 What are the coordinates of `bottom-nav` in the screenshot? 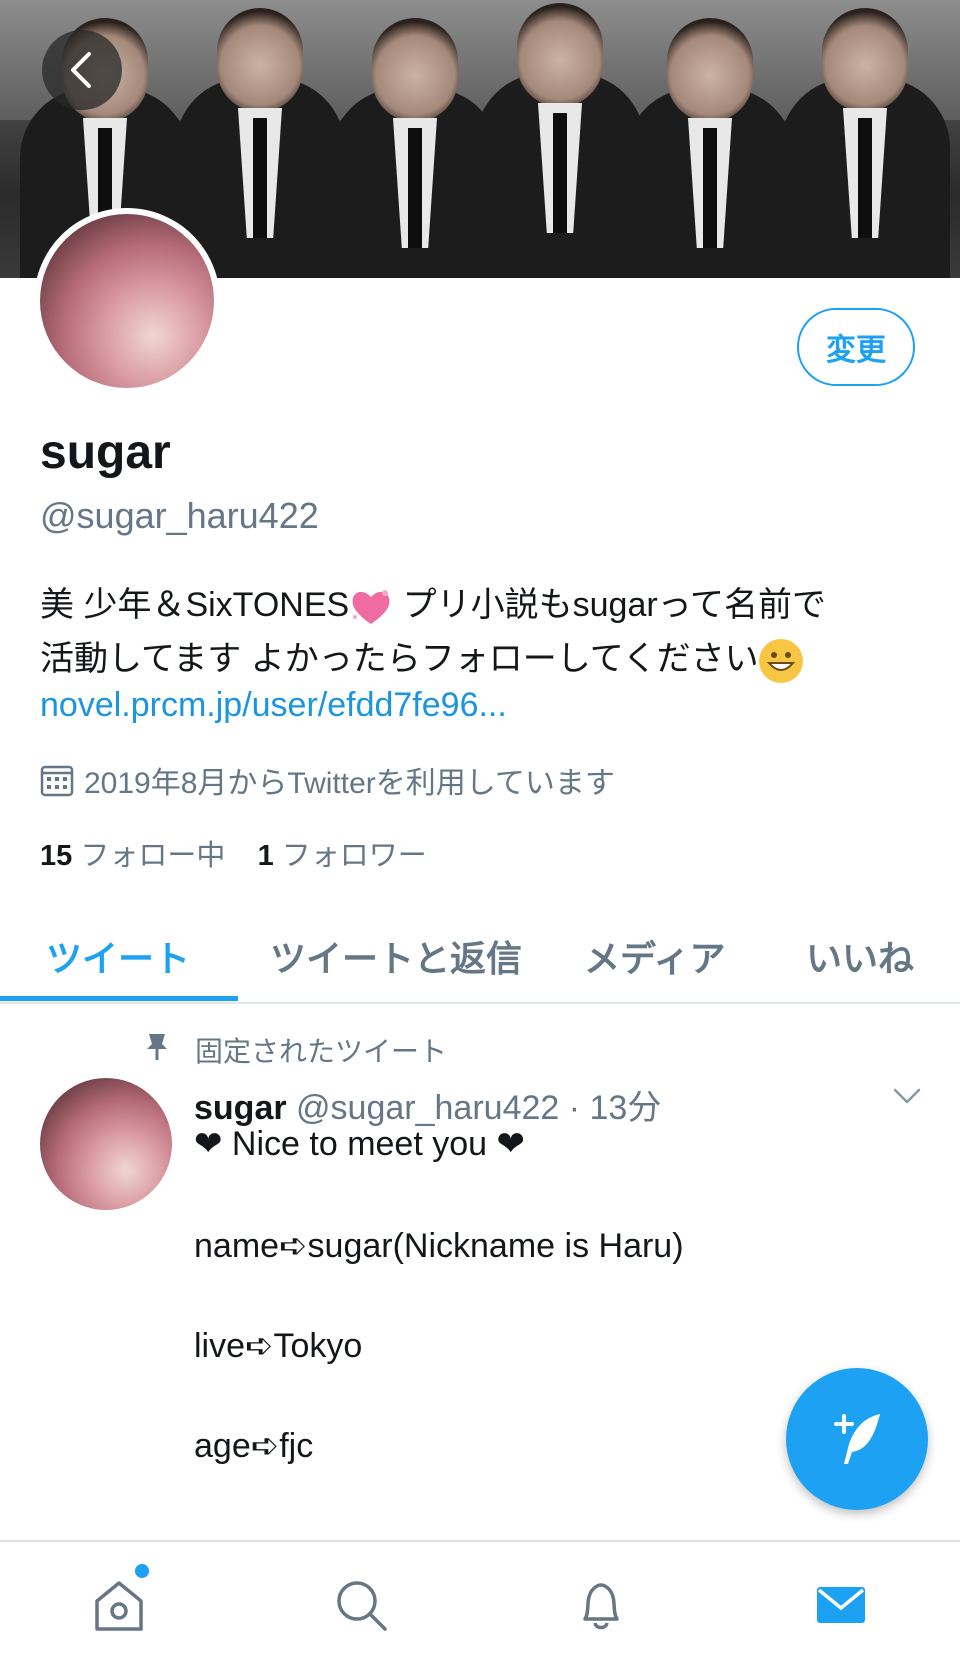 It's located at (480, 1602).